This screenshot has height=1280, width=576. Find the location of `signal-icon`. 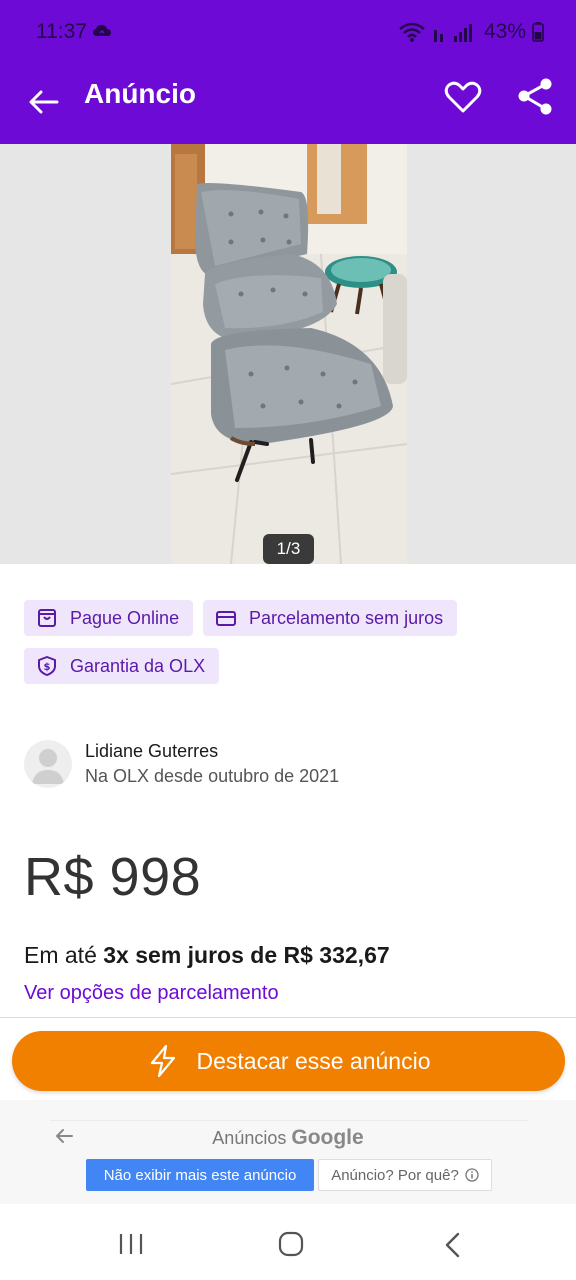

signal-icon is located at coordinates (452, 33).